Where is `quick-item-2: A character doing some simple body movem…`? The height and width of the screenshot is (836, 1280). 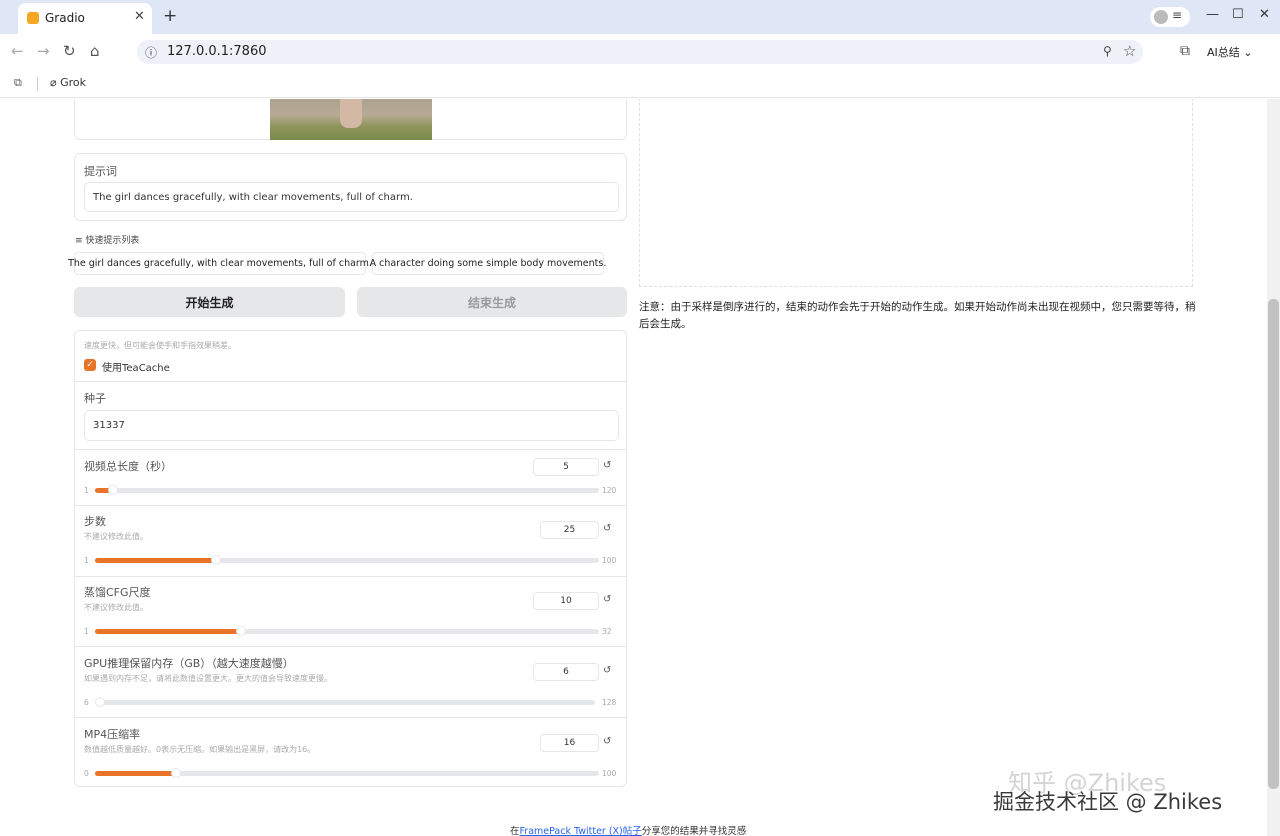
quick-item-2: A character doing some simple body movem… is located at coordinates (488, 263).